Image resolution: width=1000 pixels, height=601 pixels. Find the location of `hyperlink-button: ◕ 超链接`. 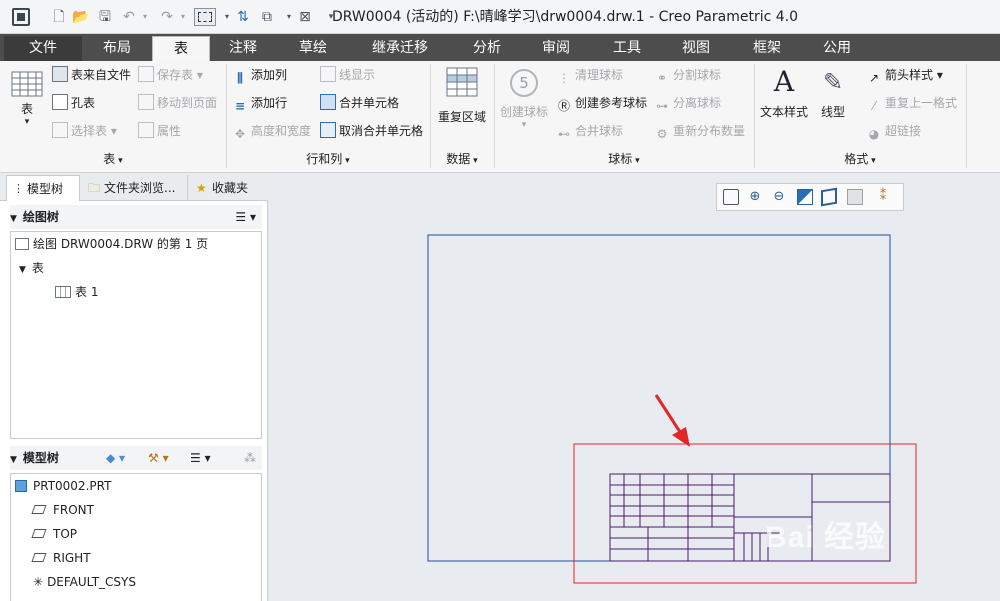

hyperlink-button: ◕ 超链接 is located at coordinates (893, 131).